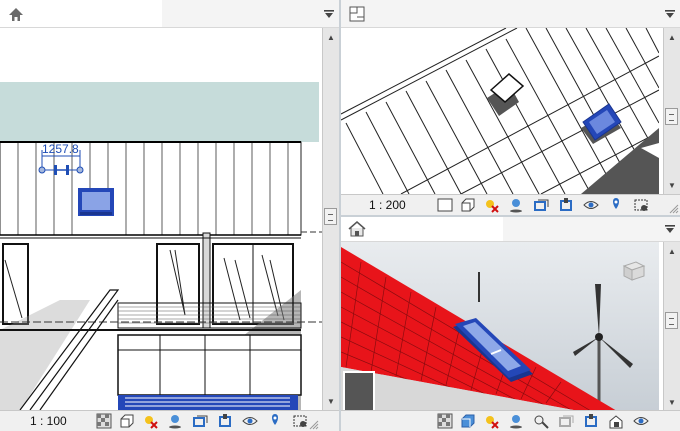  What do you see at coordinates (159, 112) in the screenshot?
I see `sky-background` at bounding box center [159, 112].